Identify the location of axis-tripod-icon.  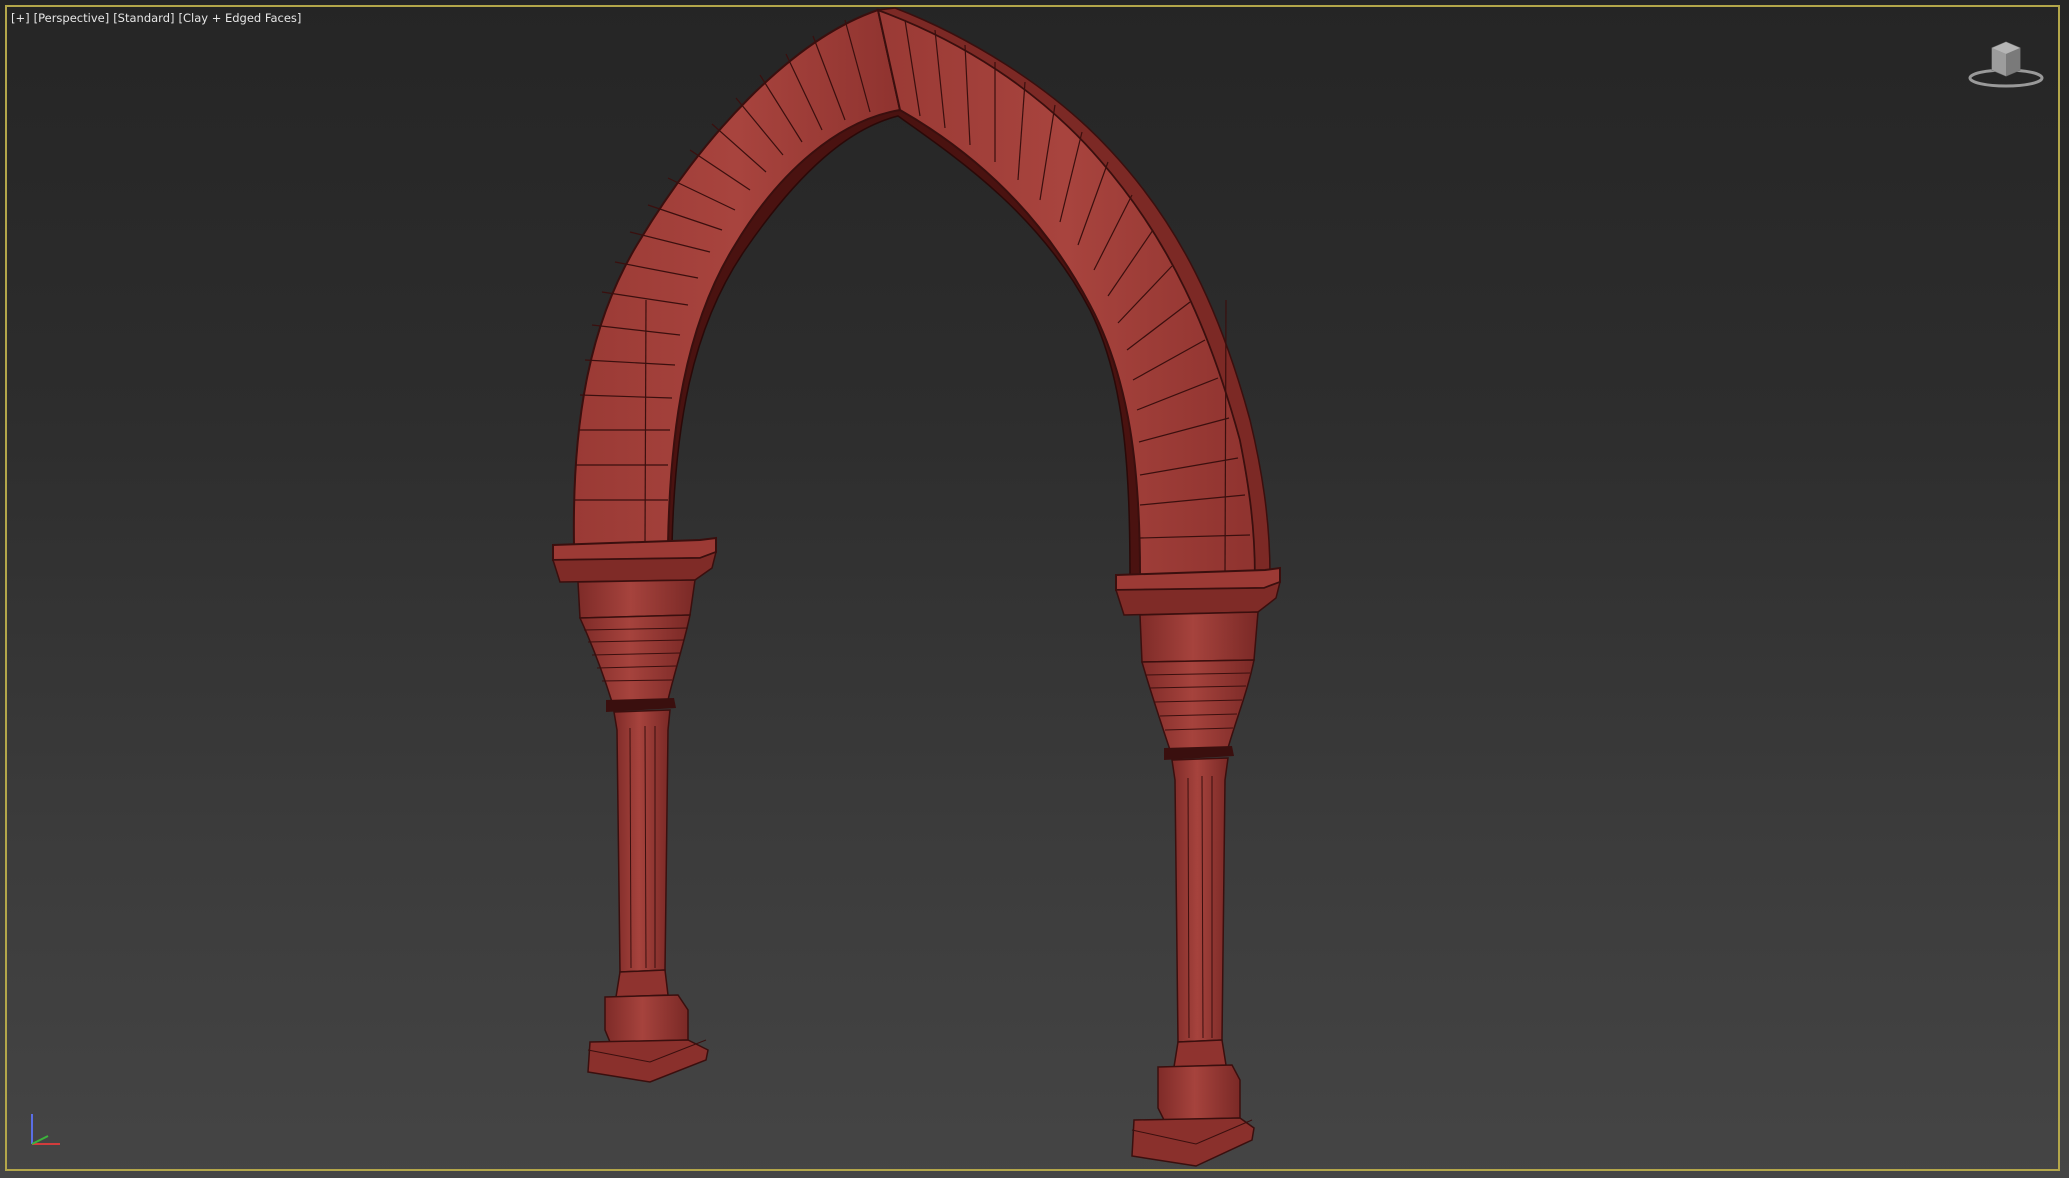
(45, 1129).